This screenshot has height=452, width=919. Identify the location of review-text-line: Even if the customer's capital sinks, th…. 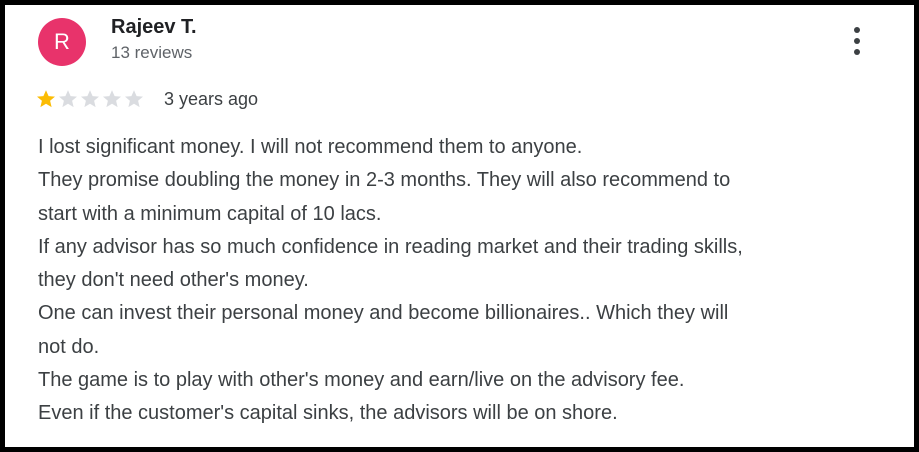
(328, 413).